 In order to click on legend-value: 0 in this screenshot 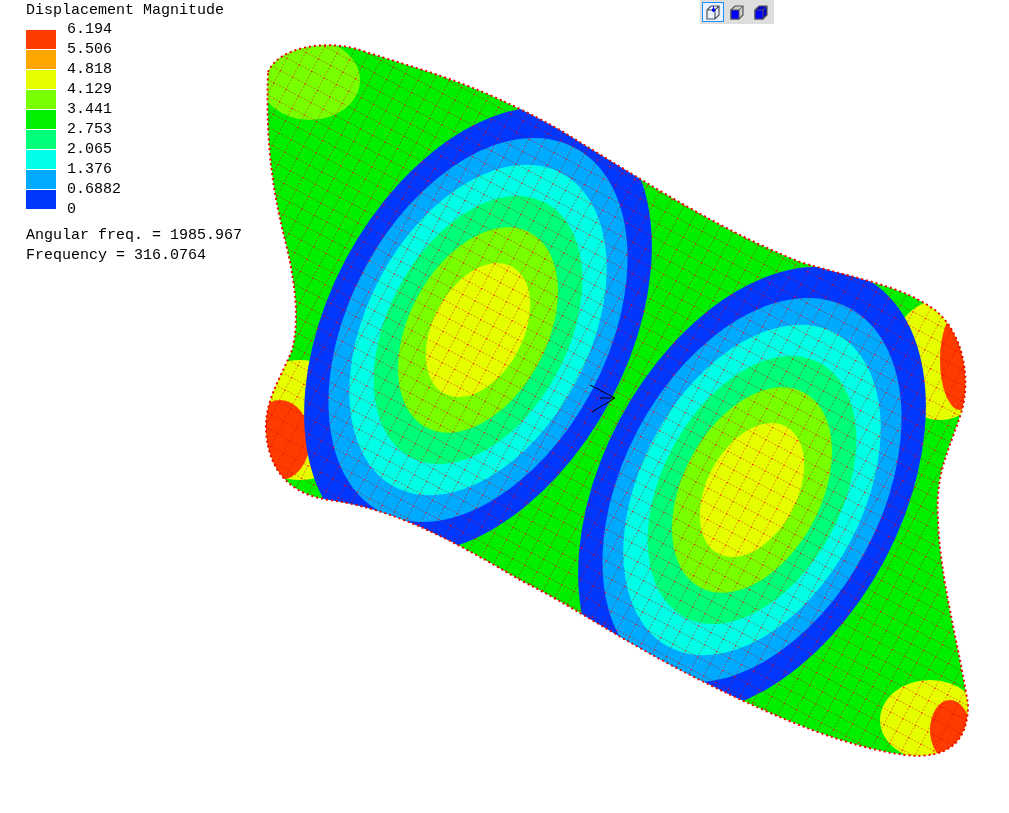, I will do `click(72, 210)`.